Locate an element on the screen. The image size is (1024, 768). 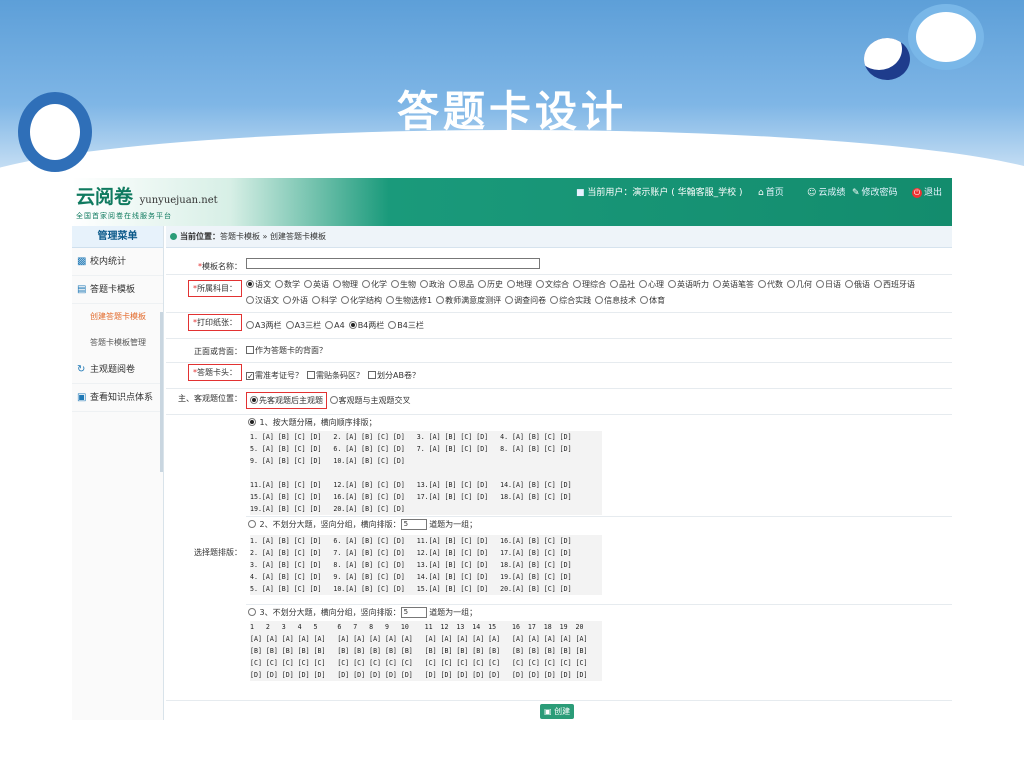
subject-option: 化学结构 is located at coordinates (361, 301).